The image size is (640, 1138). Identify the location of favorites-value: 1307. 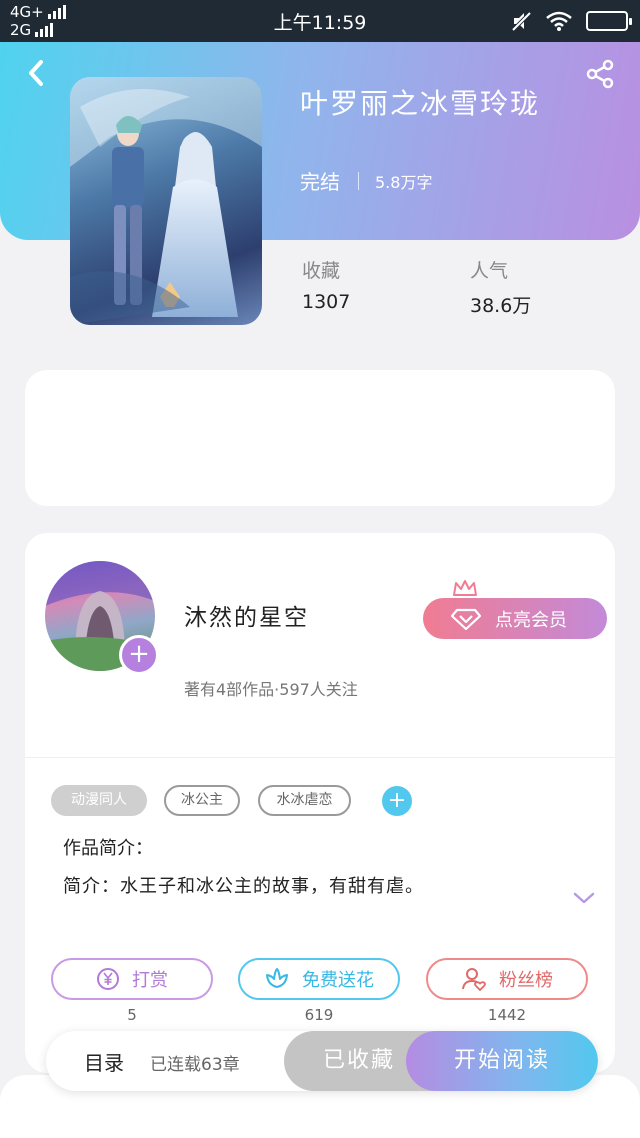
(326, 302).